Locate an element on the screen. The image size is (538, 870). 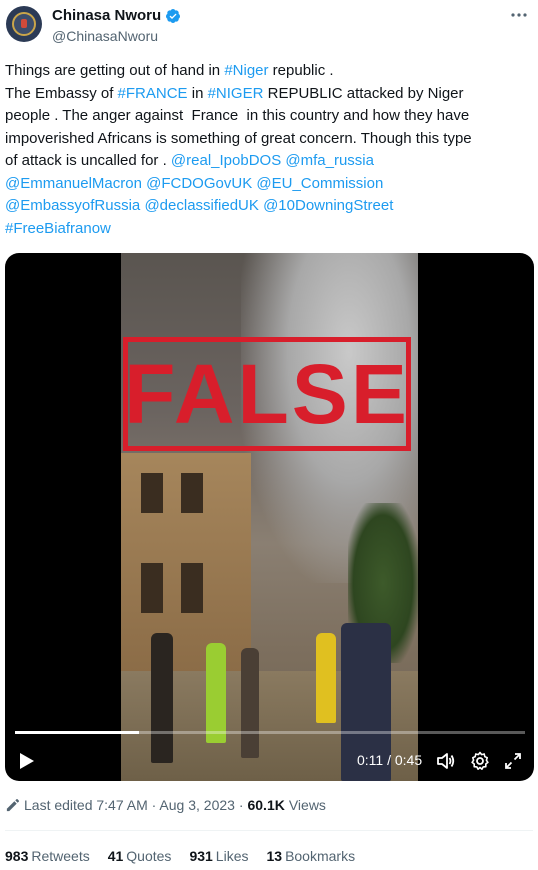
mention-link: @real_IpobDOS is located at coordinates (226, 160).